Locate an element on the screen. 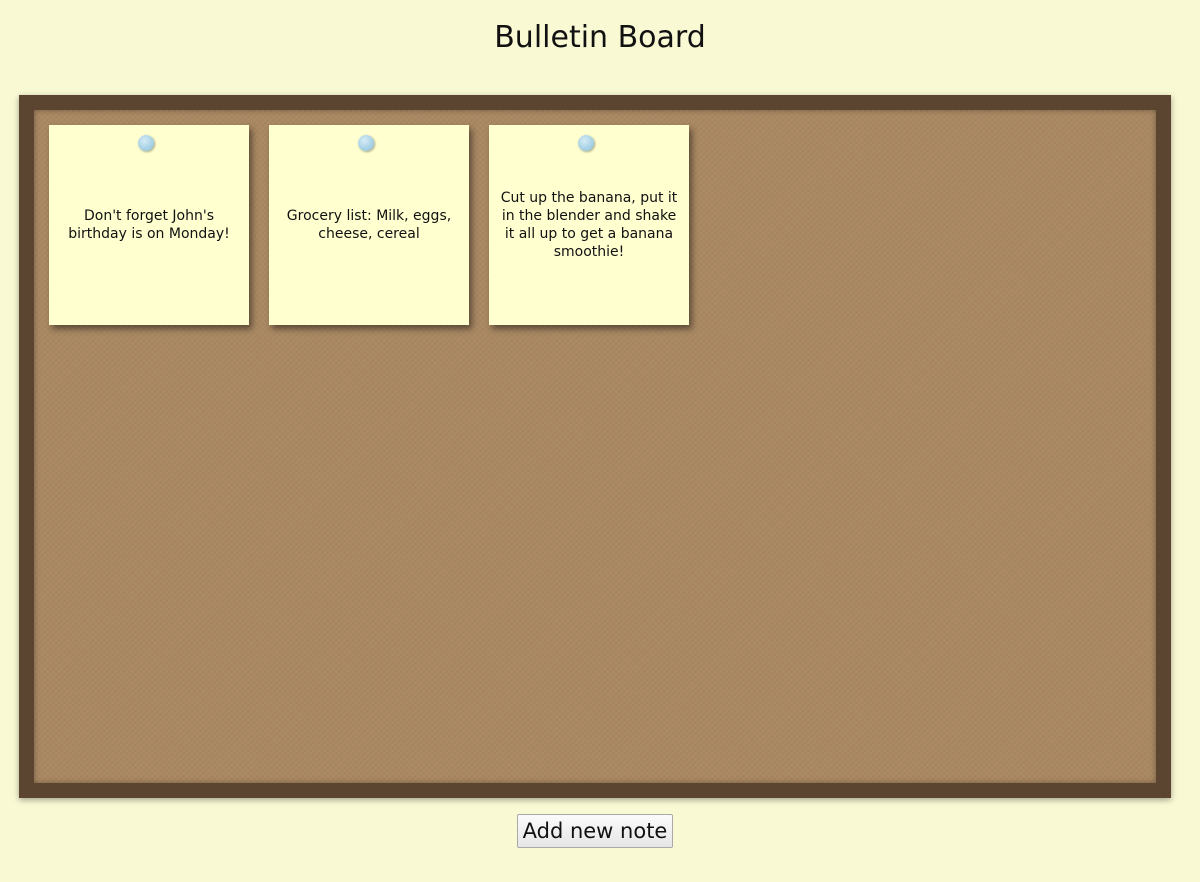  note-text: Grocery list: Milk, eggs, cheese, cereal is located at coordinates (369, 225).